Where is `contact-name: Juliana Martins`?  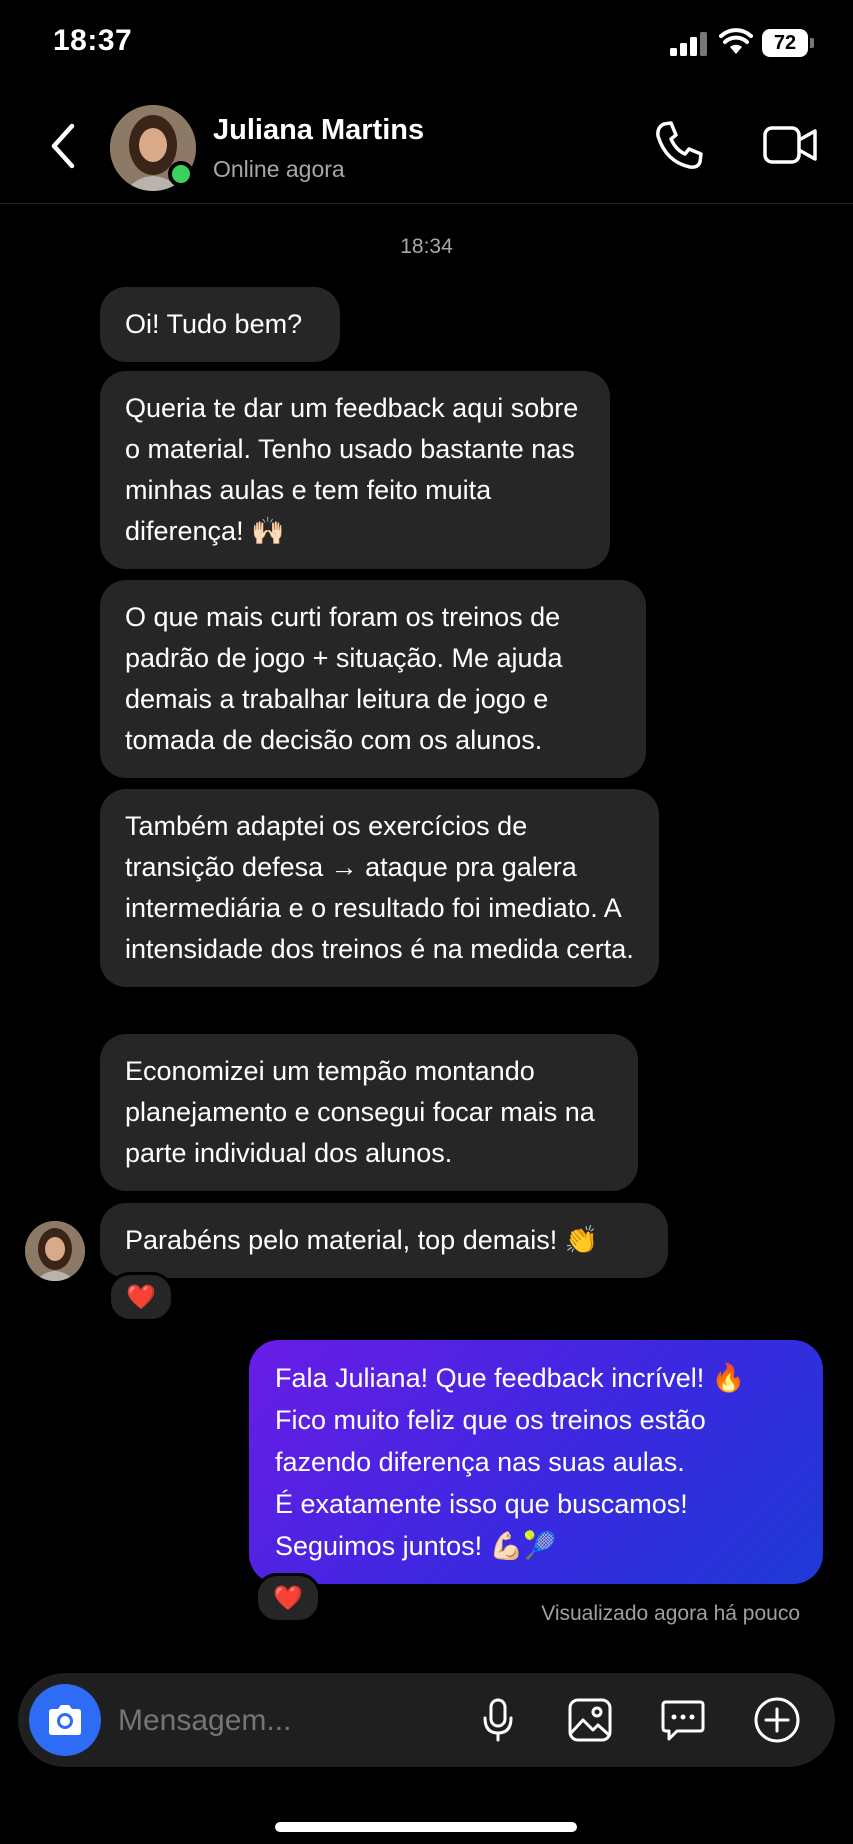 contact-name: Juliana Martins is located at coordinates (318, 130).